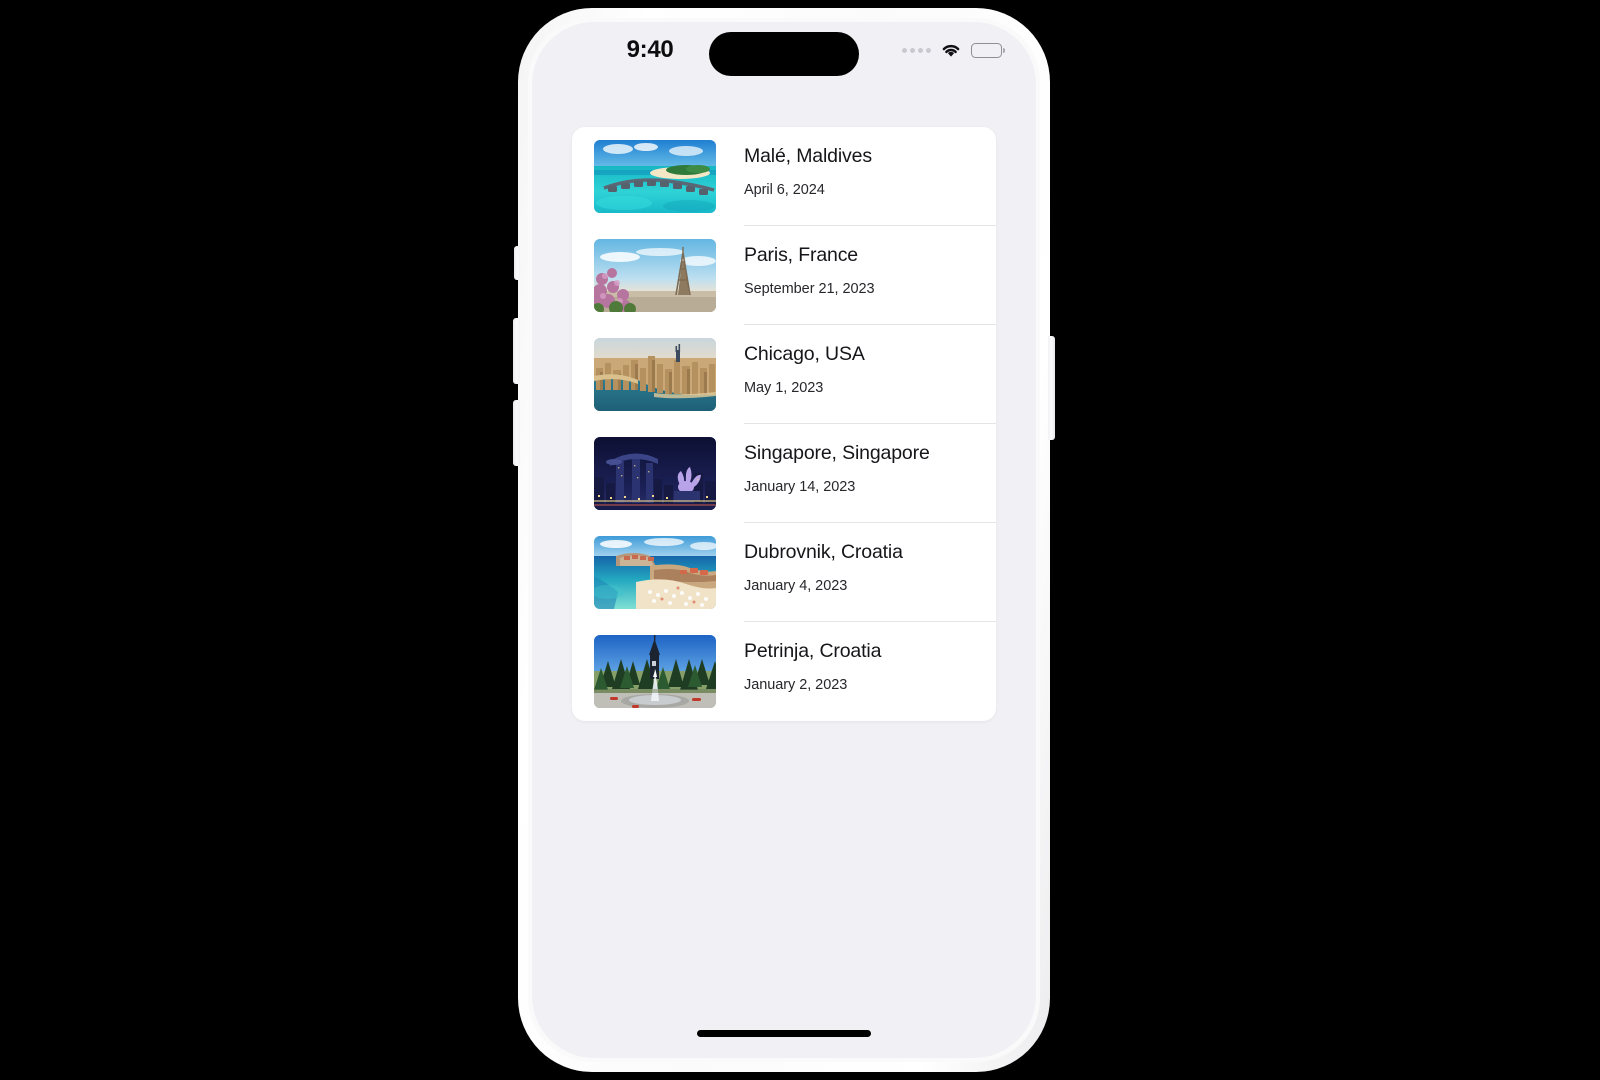 Image resolution: width=1600 pixels, height=1080 pixels. I want to click on volume-down-button, so click(516, 433).